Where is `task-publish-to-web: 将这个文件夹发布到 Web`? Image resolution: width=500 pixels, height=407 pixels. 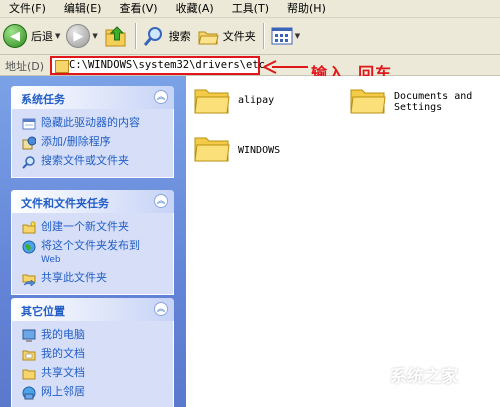 task-publish-to-web: 将这个文件夹发布到 Web is located at coordinates (92, 253).